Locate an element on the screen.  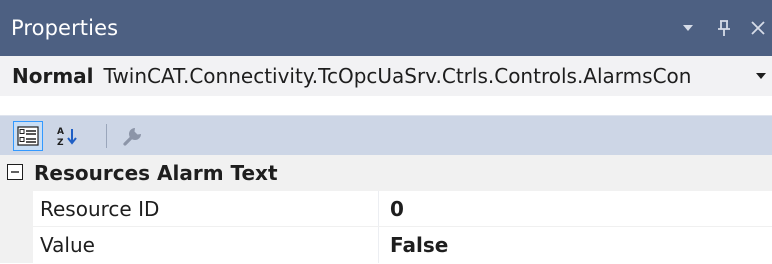
svg-text: Z is located at coordinates (60, 142).